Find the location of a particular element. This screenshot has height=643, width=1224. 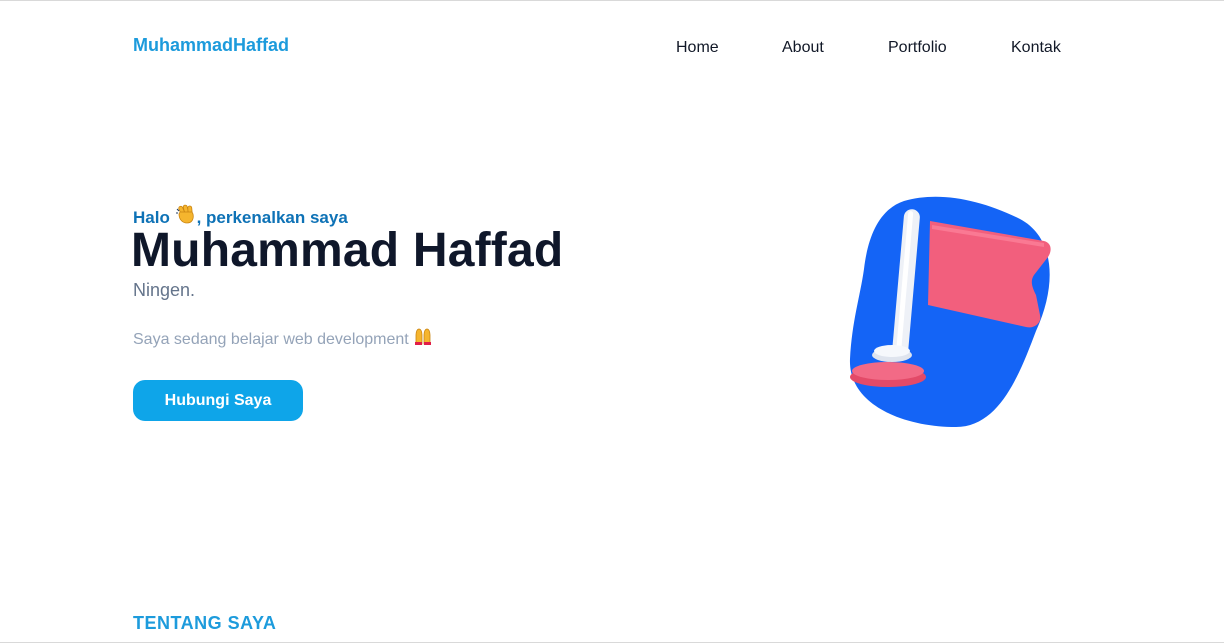

hero-description: Saya sedang belajar web development is located at coordinates (283, 338).